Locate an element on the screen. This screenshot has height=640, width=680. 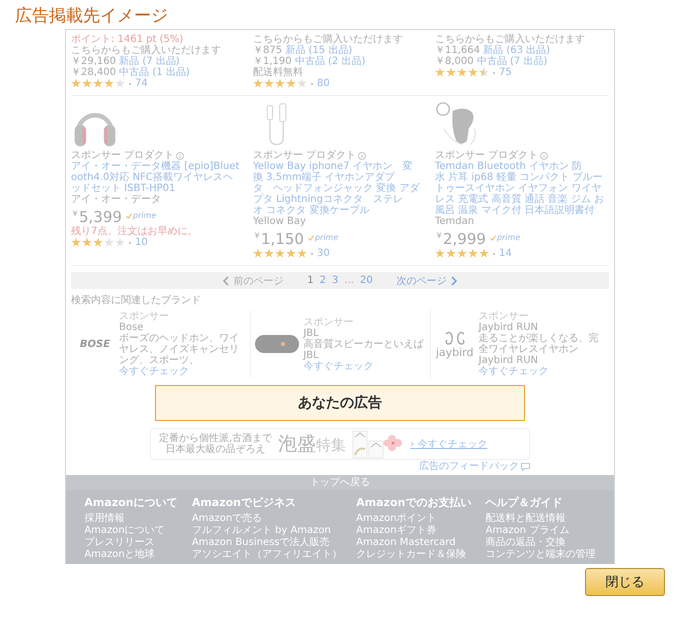
page-link: 2 is located at coordinates (323, 280).